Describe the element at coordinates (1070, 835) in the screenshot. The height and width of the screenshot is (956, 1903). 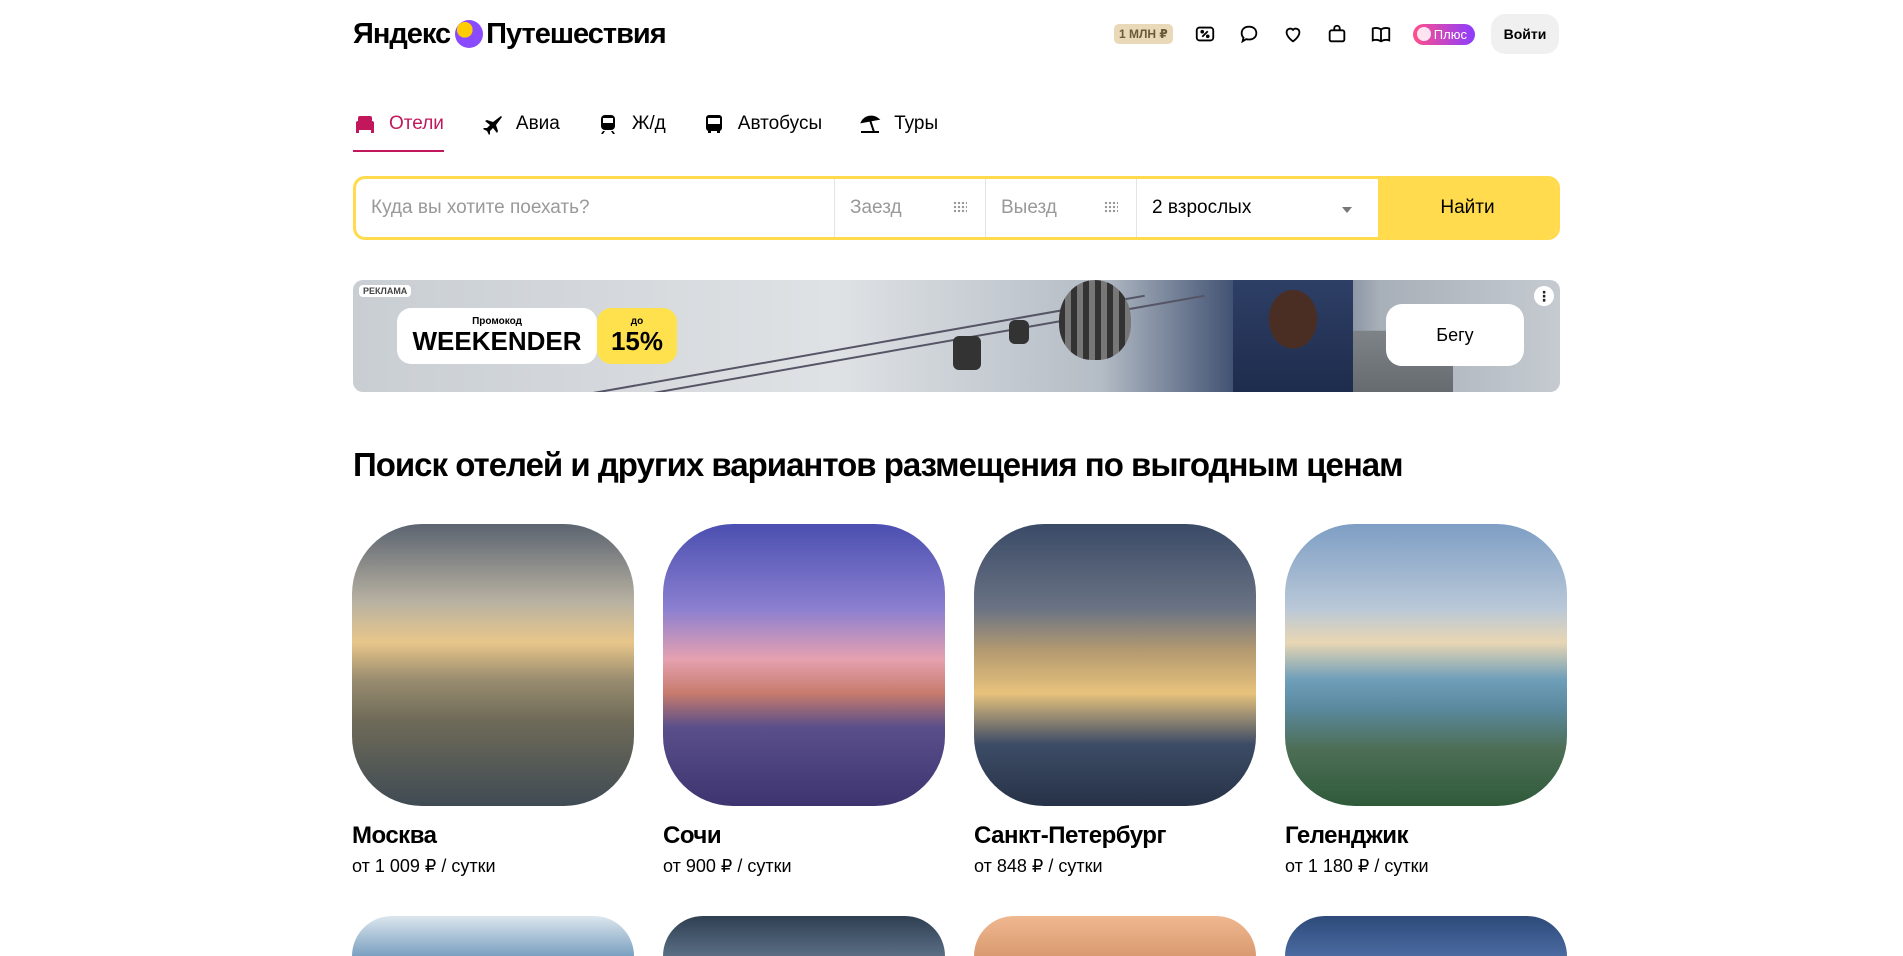
I see `city-name: Санкт-Петербург` at that location.